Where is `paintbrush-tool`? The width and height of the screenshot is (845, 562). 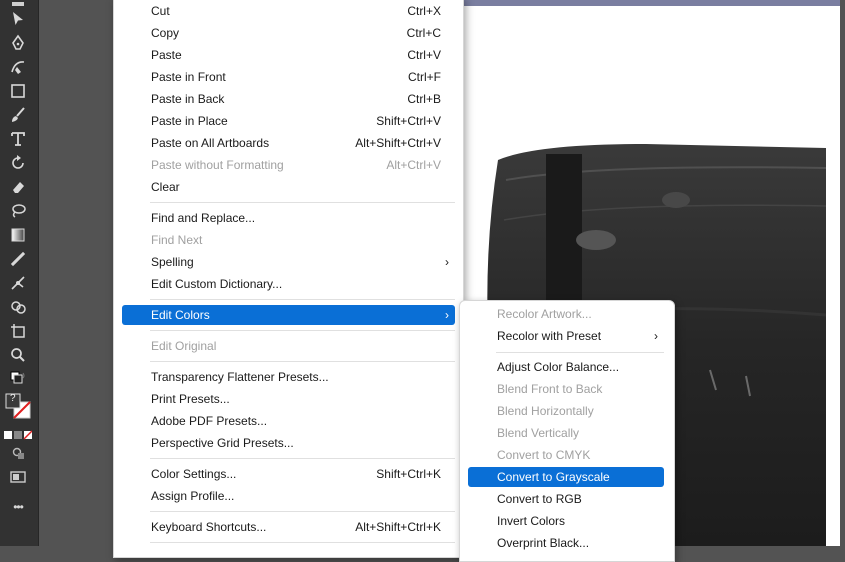 paintbrush-tool is located at coordinates (18, 115).